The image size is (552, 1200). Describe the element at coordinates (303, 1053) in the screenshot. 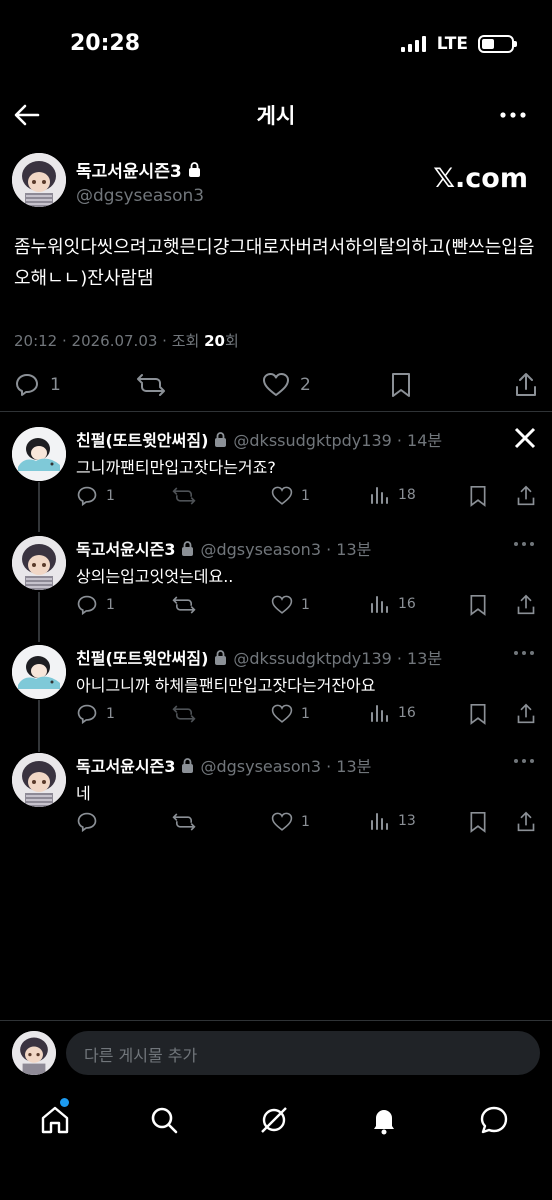

I see `compose-input: 다른 게시물 추가` at that location.